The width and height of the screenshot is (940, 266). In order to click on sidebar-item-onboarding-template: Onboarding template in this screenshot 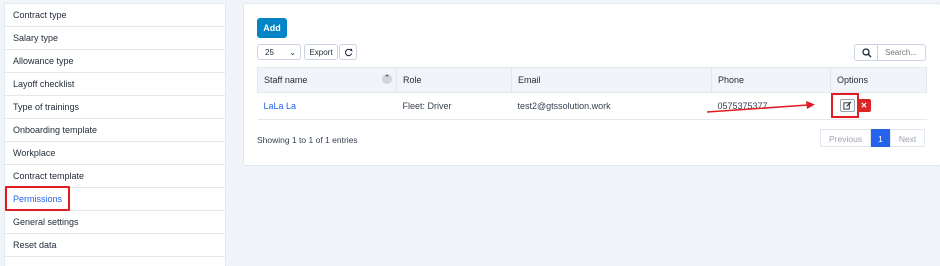, I will do `click(115, 130)`.